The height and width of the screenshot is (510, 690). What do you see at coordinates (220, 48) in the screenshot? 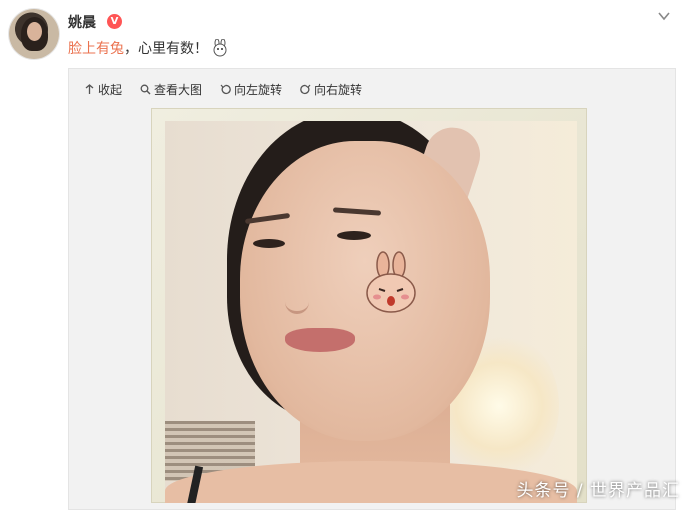
I see `rabbit-emoji-icon` at bounding box center [220, 48].